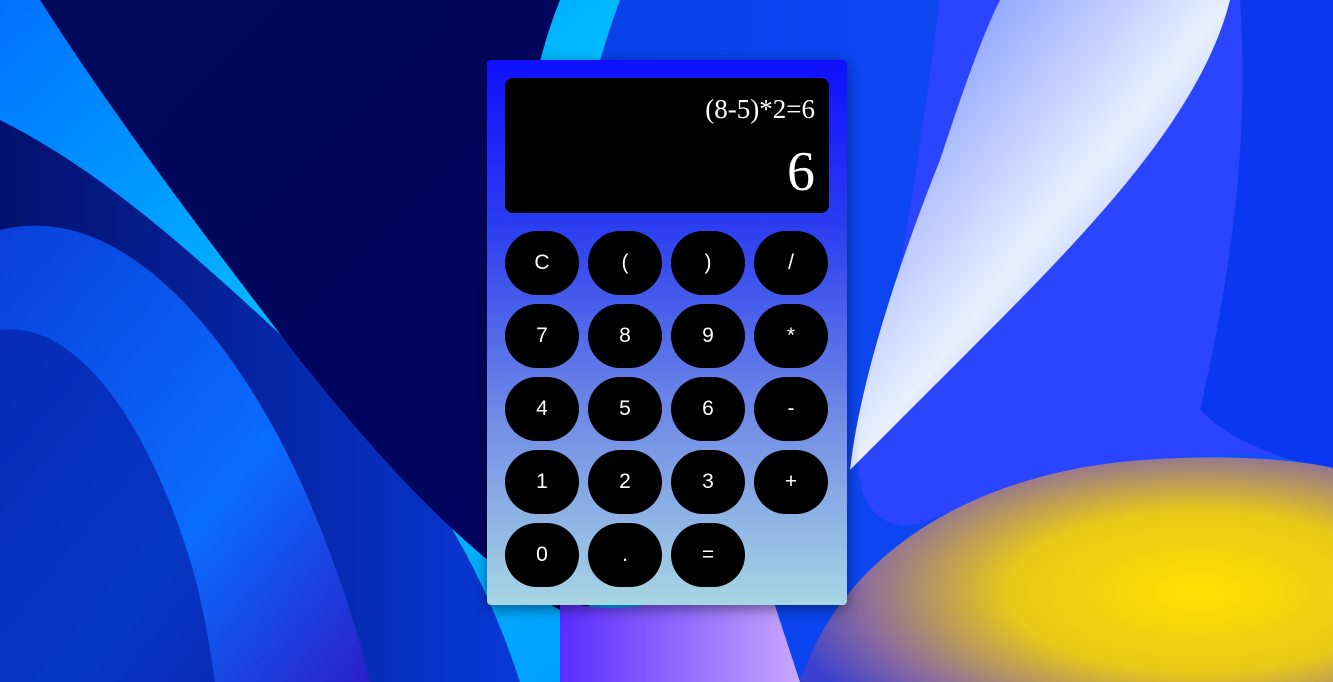 The height and width of the screenshot is (682, 1333). What do you see at coordinates (625, 263) in the screenshot?
I see `open-paren-button: (` at bounding box center [625, 263].